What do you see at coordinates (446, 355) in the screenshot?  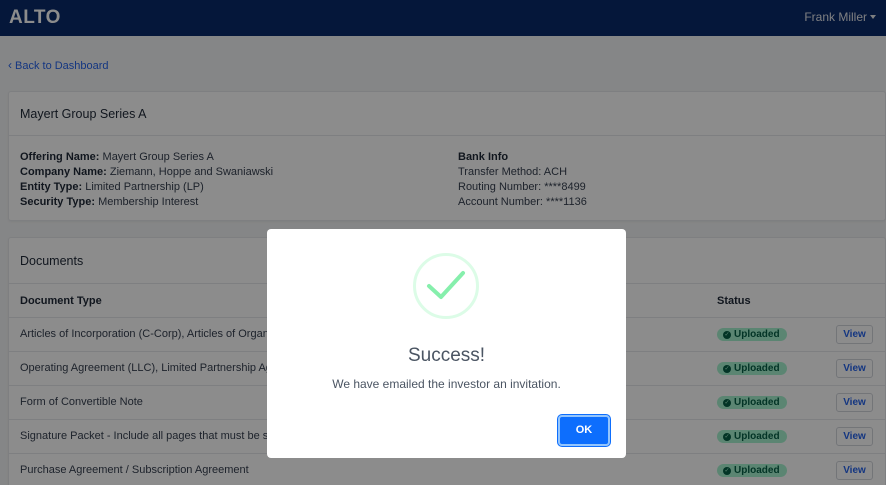 I see `modal-title: Success!` at bounding box center [446, 355].